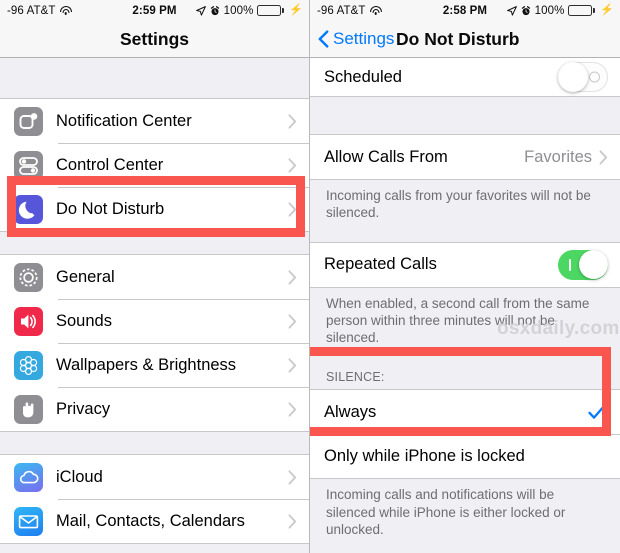 This screenshot has width=620, height=553. I want to click on repeated-calls-label: Repeated Calls, so click(380, 264).